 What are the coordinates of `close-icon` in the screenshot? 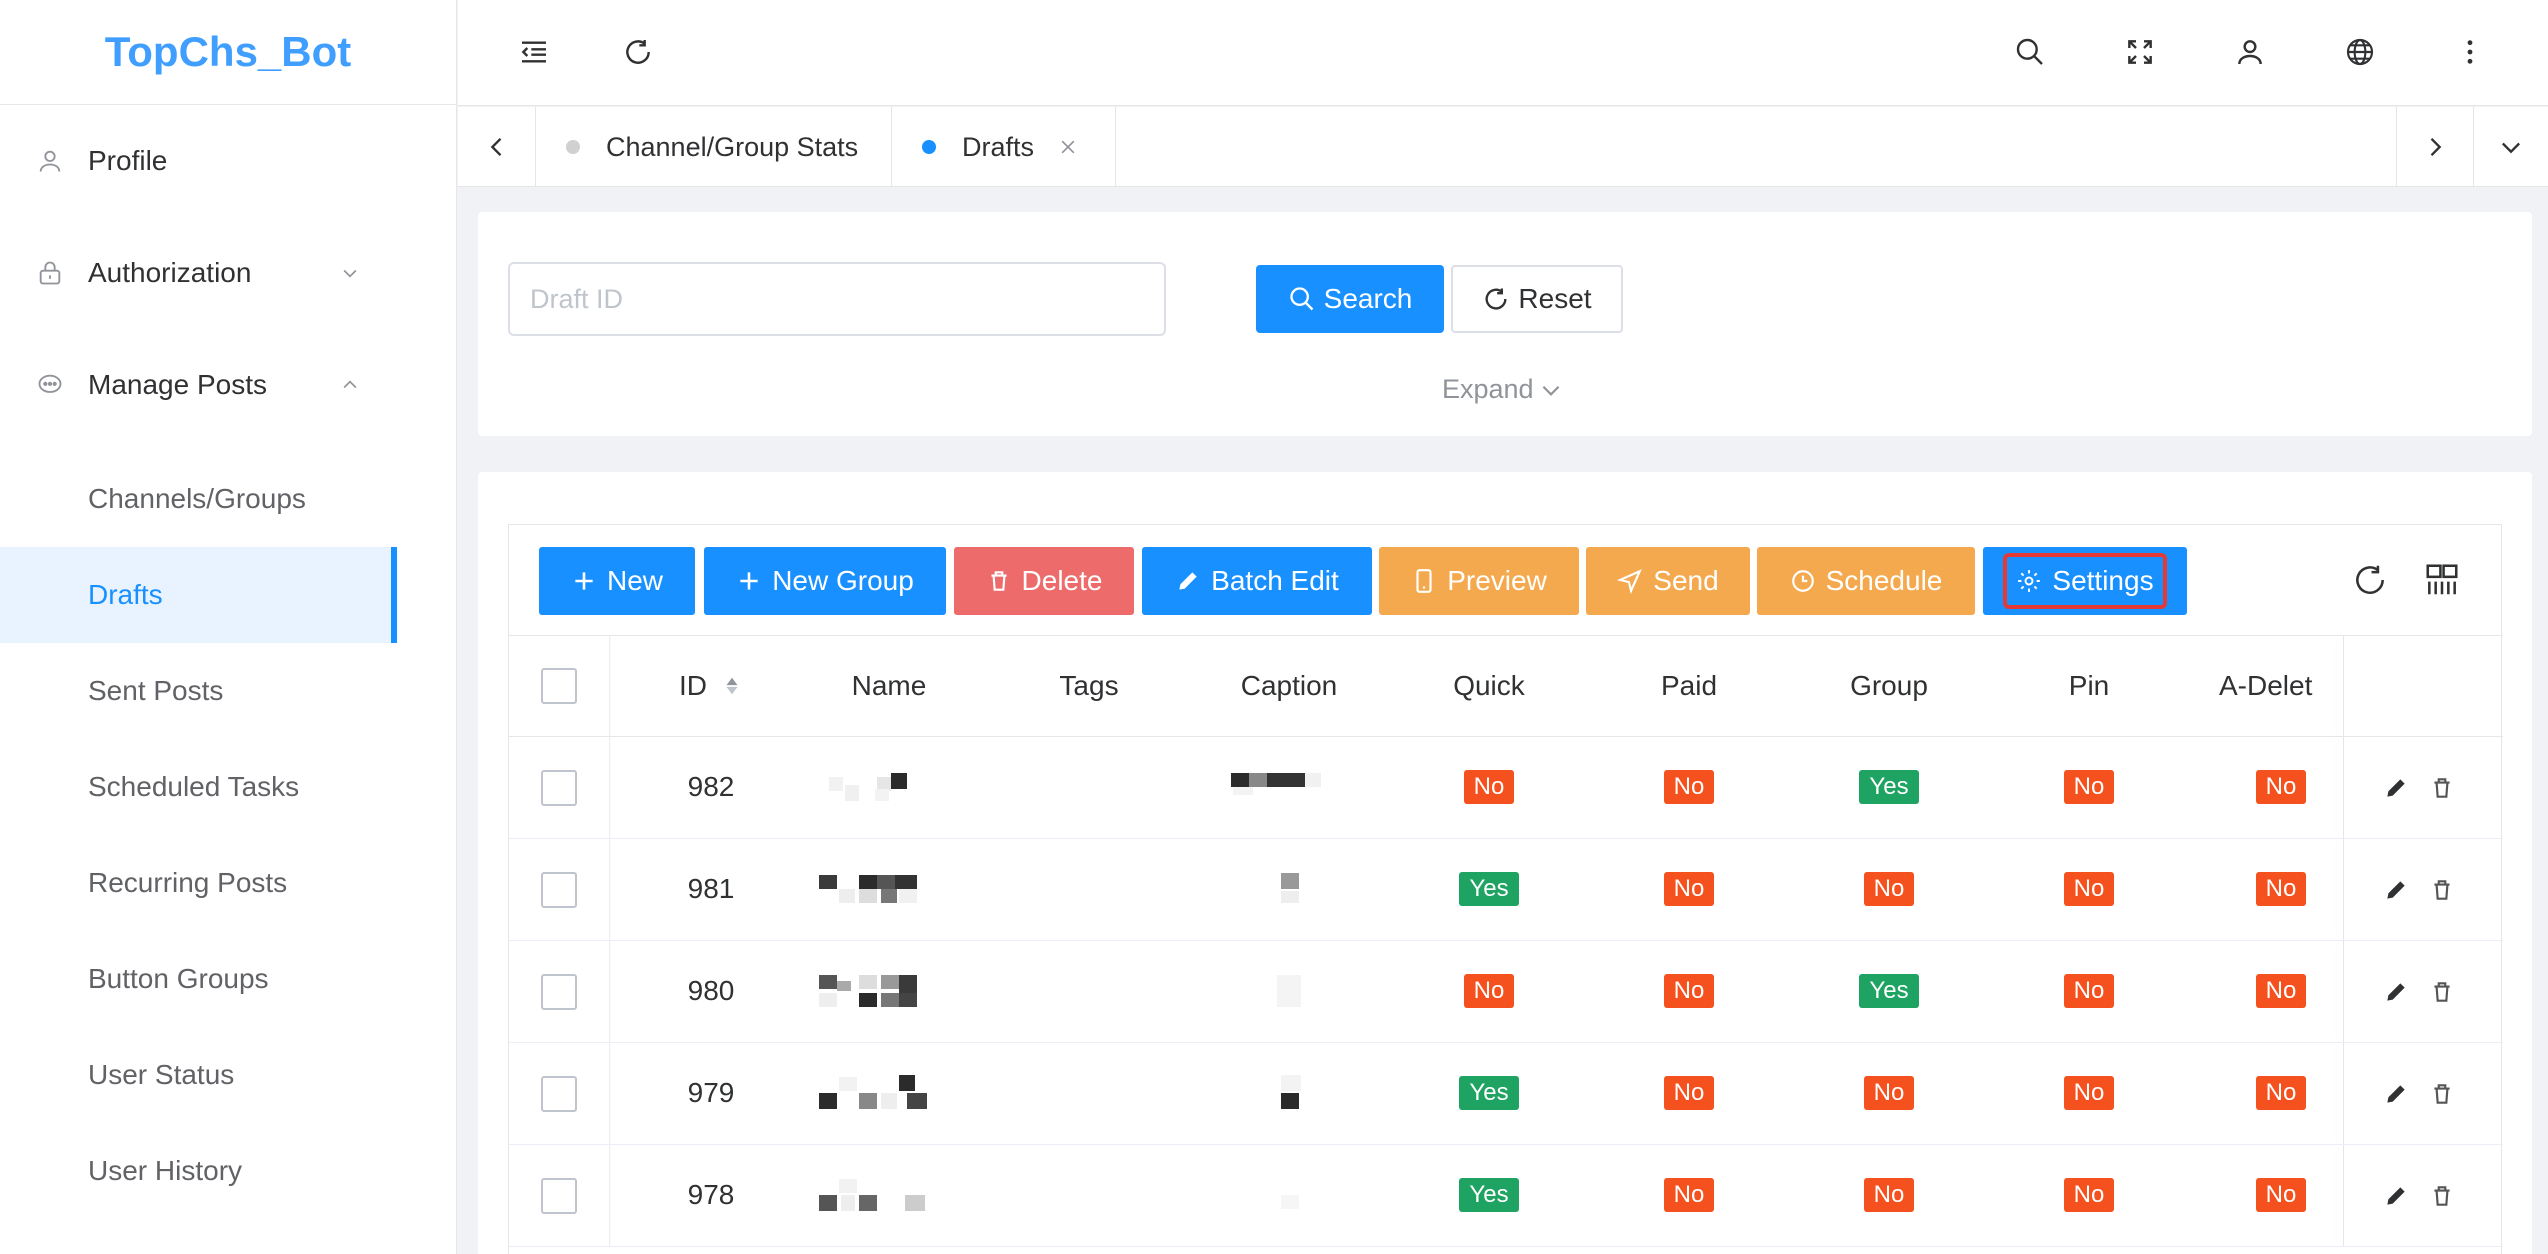 It's located at (1068, 147).